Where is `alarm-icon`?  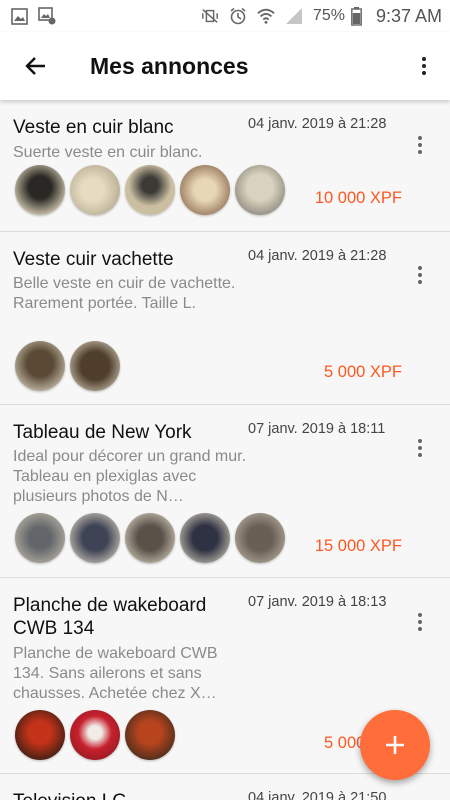 alarm-icon is located at coordinates (238, 16).